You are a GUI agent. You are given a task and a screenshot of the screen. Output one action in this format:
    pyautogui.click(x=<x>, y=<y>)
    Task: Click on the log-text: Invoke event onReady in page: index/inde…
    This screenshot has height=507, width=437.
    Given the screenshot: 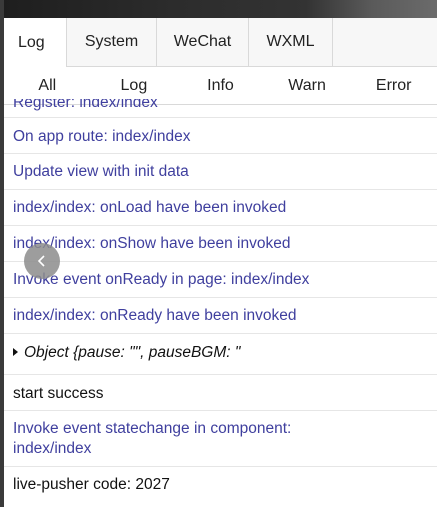 What is the action you would take?
    pyautogui.click(x=161, y=279)
    